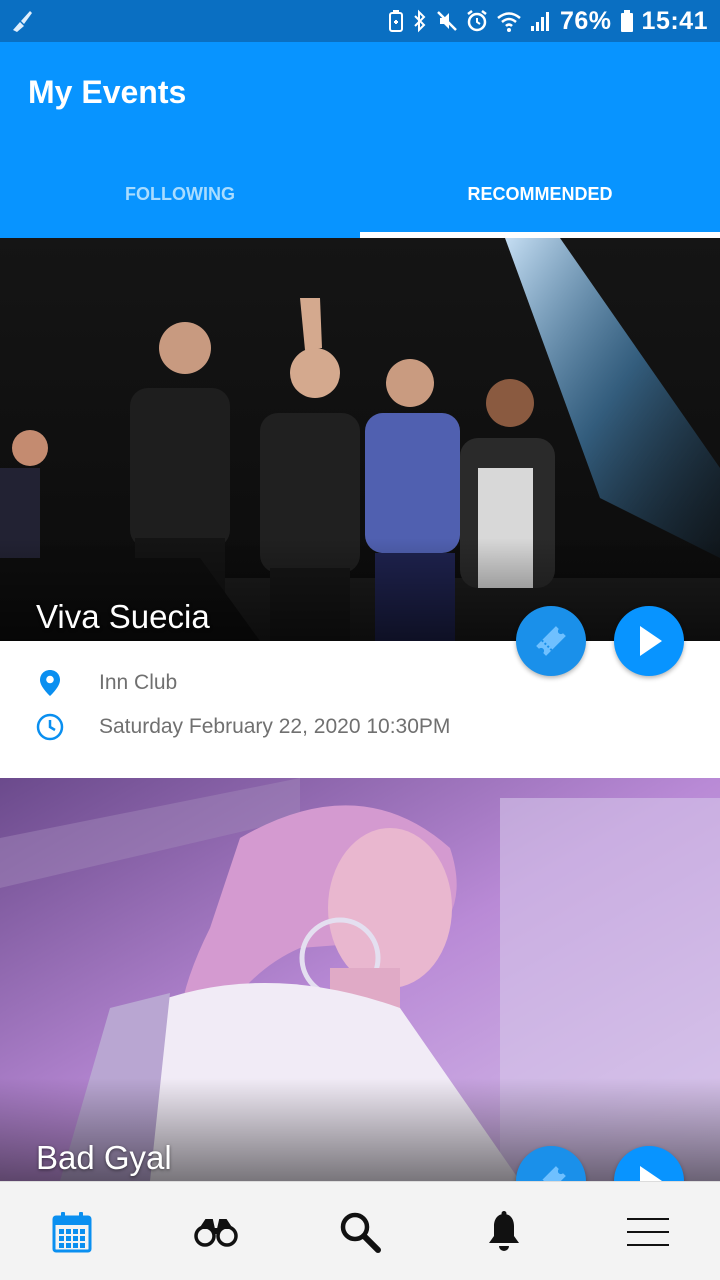 This screenshot has height=1280, width=720. I want to click on nav-discover, so click(216, 1231).